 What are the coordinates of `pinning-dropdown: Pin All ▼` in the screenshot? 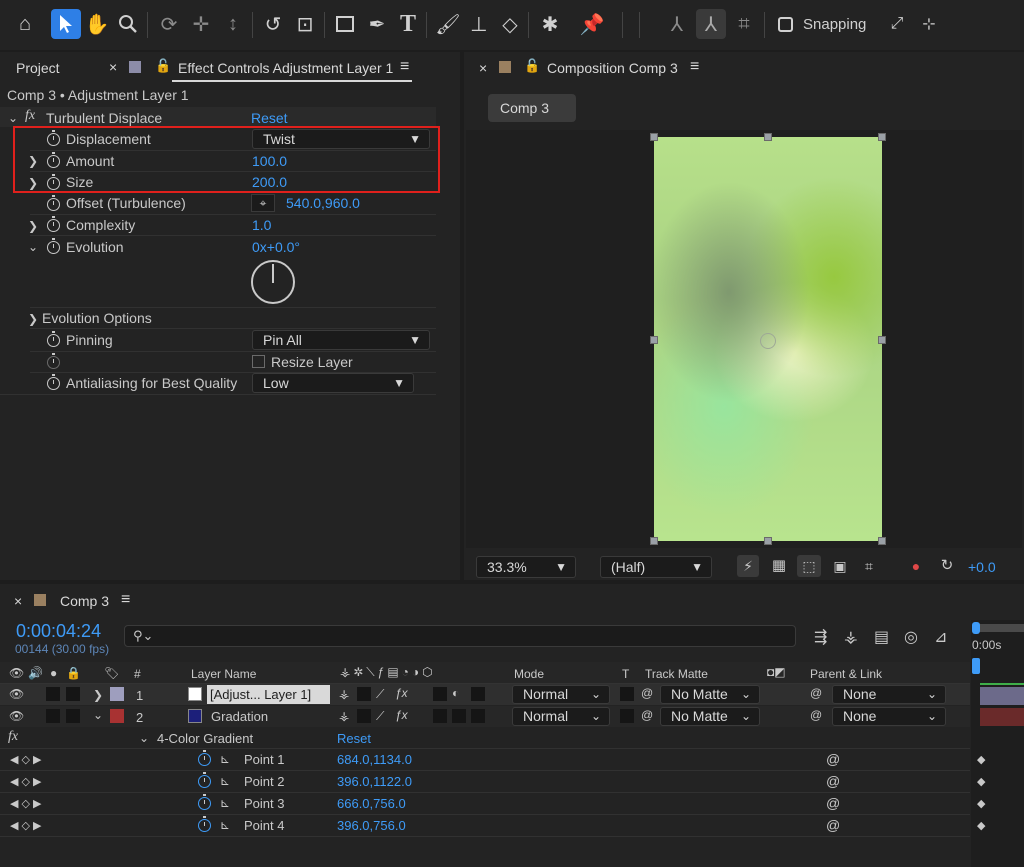 It's located at (341, 340).